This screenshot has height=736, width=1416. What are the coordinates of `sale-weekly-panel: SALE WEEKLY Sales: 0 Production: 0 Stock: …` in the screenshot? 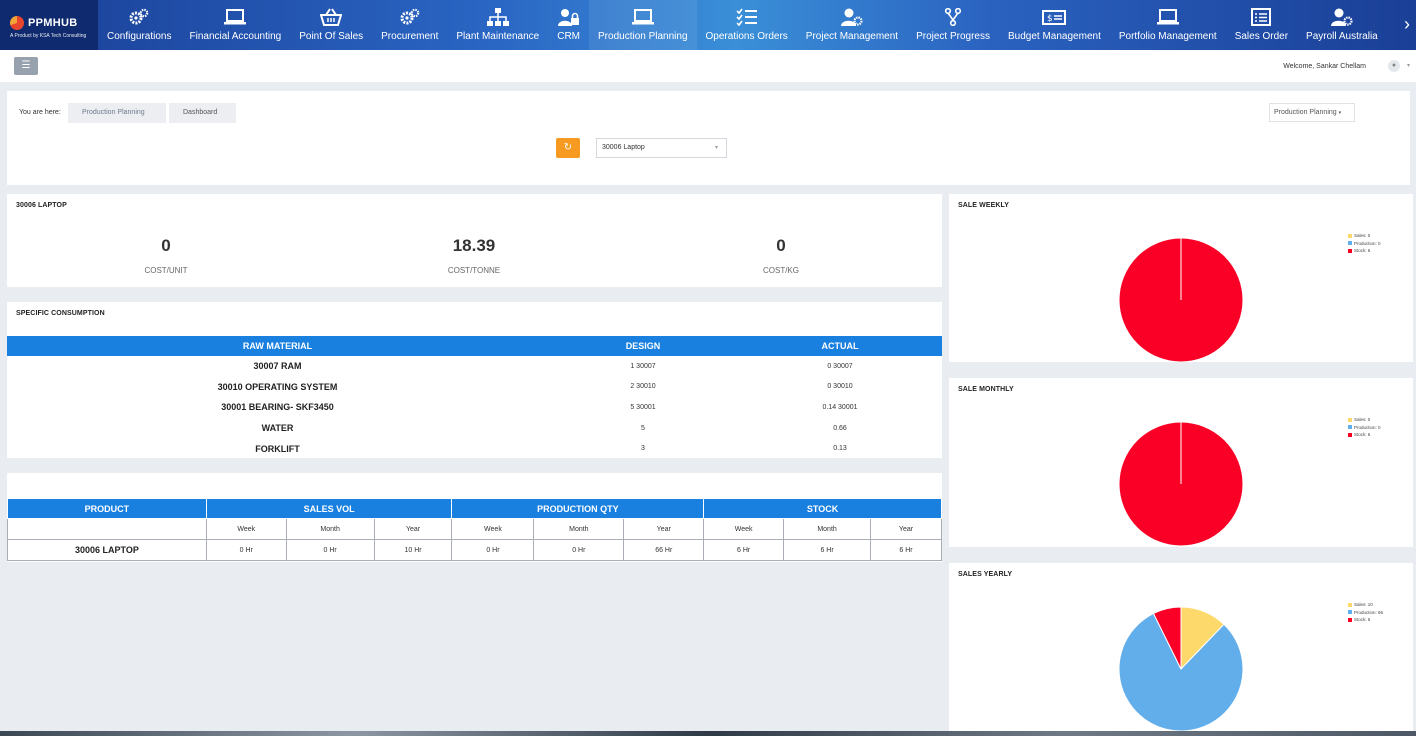 It's located at (1181, 278).